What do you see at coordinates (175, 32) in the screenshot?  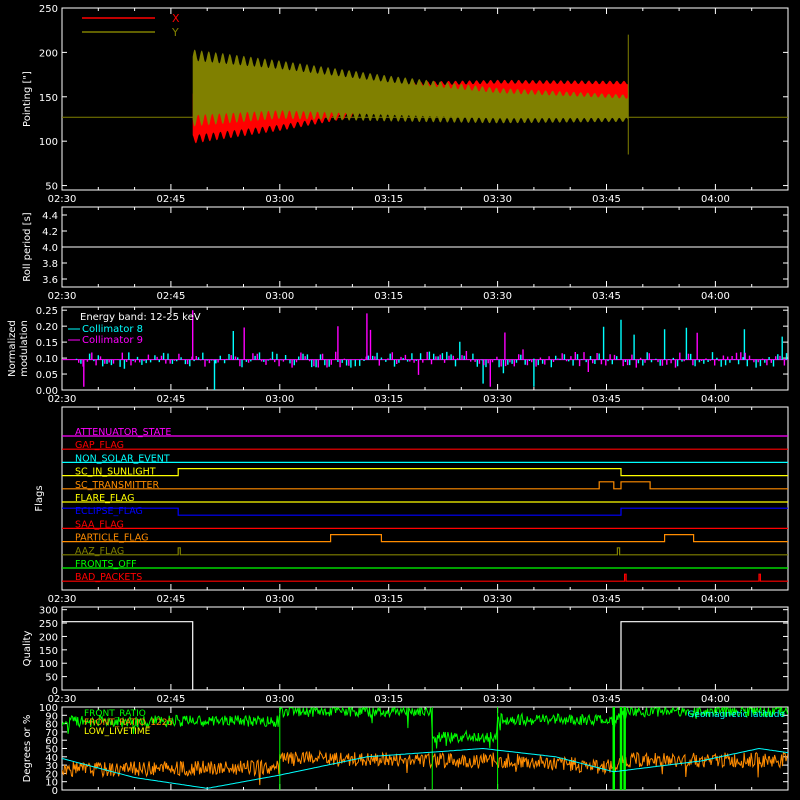 I see `legend-label-y: Y` at bounding box center [175, 32].